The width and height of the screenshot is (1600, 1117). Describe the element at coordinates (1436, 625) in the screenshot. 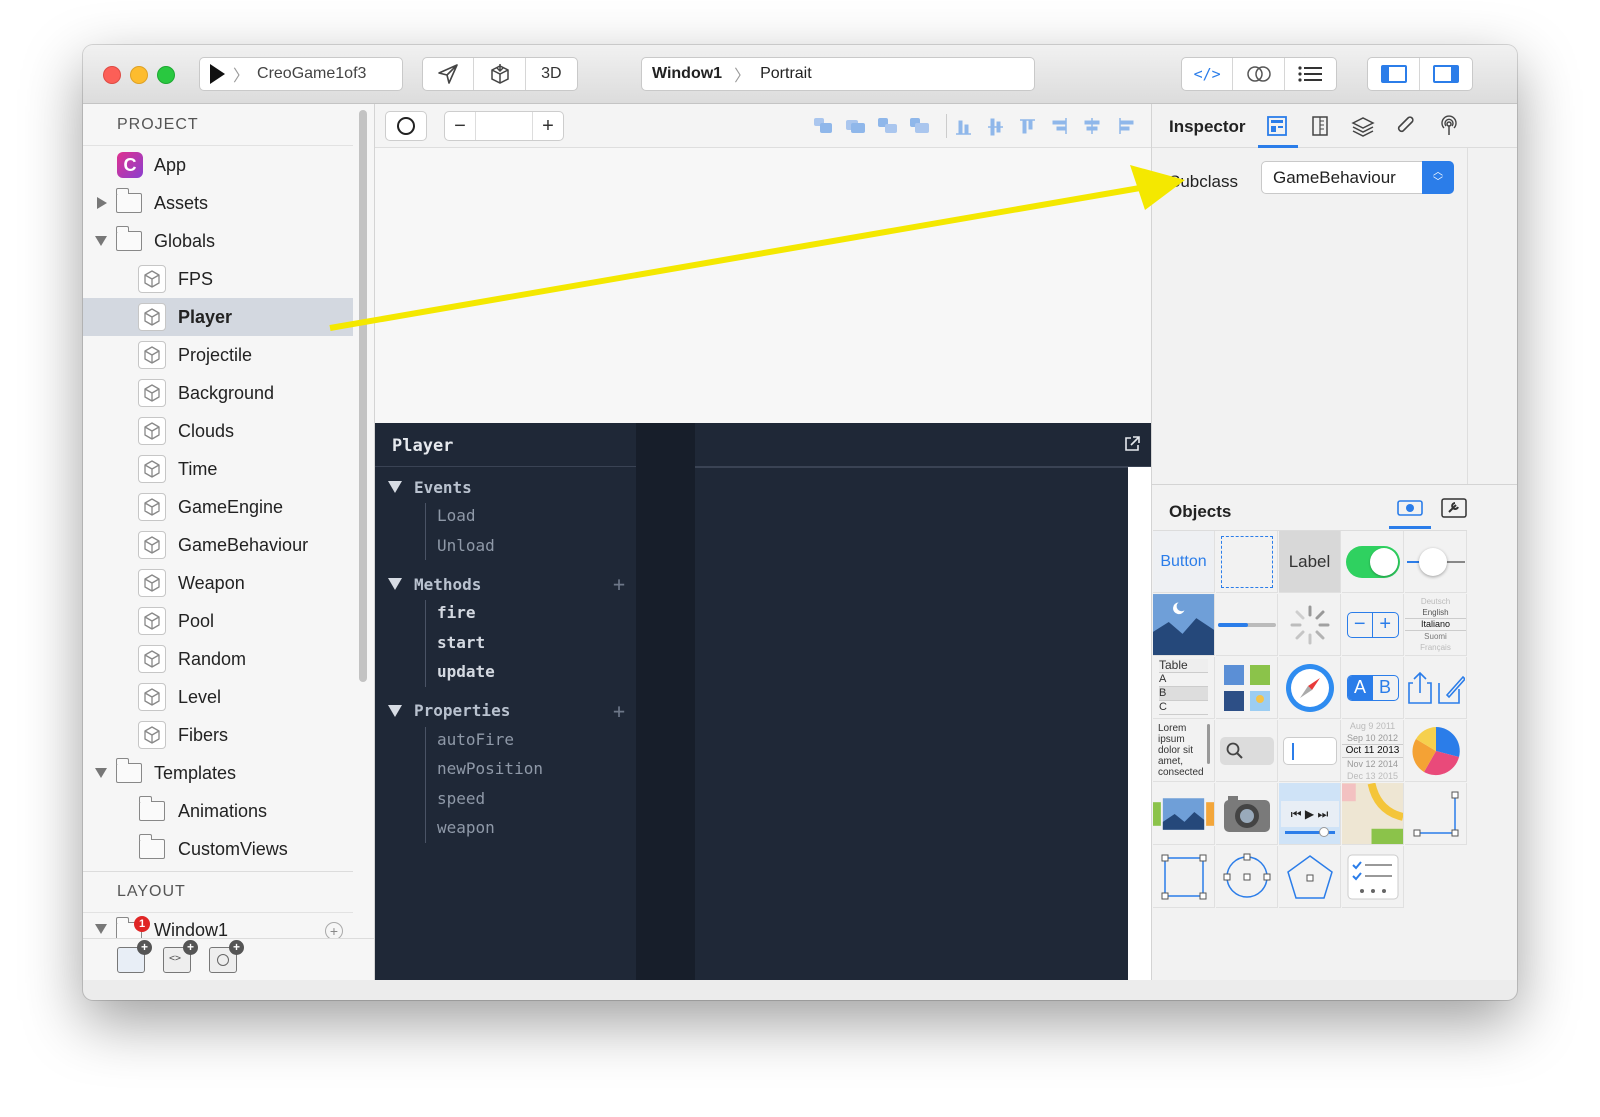

I see `object-picker: Deutsch English Italiano Suomi Français` at that location.